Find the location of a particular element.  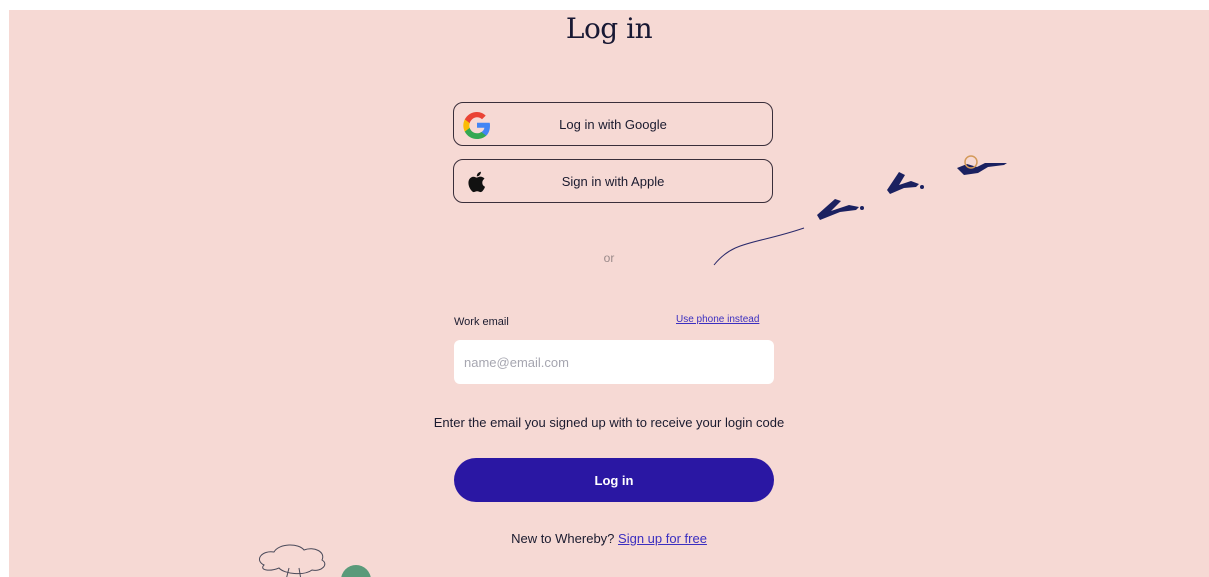

use-phone-link: Use phone instead is located at coordinates (717, 319).